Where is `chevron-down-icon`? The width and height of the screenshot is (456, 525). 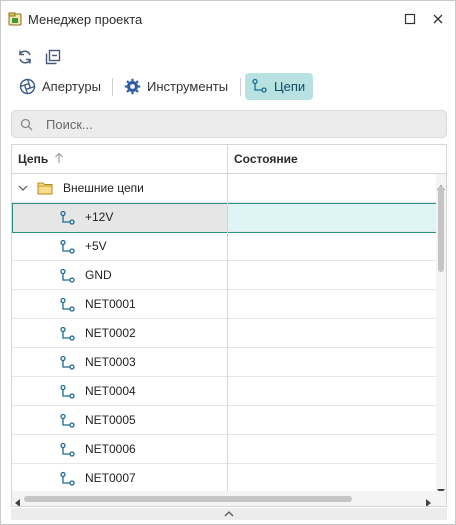 chevron-down-icon is located at coordinates (23, 189).